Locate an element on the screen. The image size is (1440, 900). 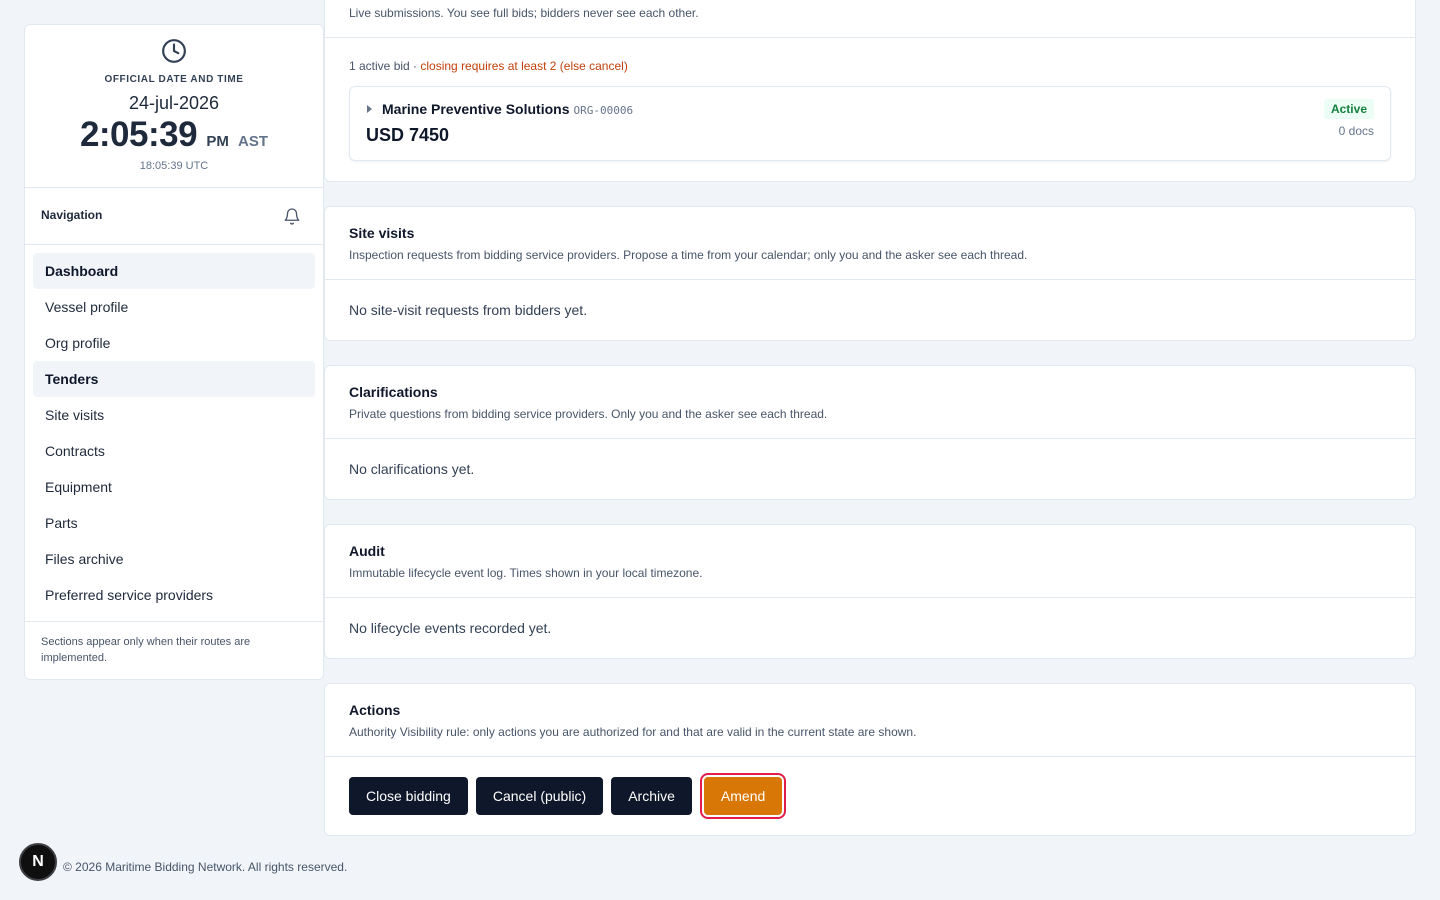
clock-ampm: PM is located at coordinates (217, 141).